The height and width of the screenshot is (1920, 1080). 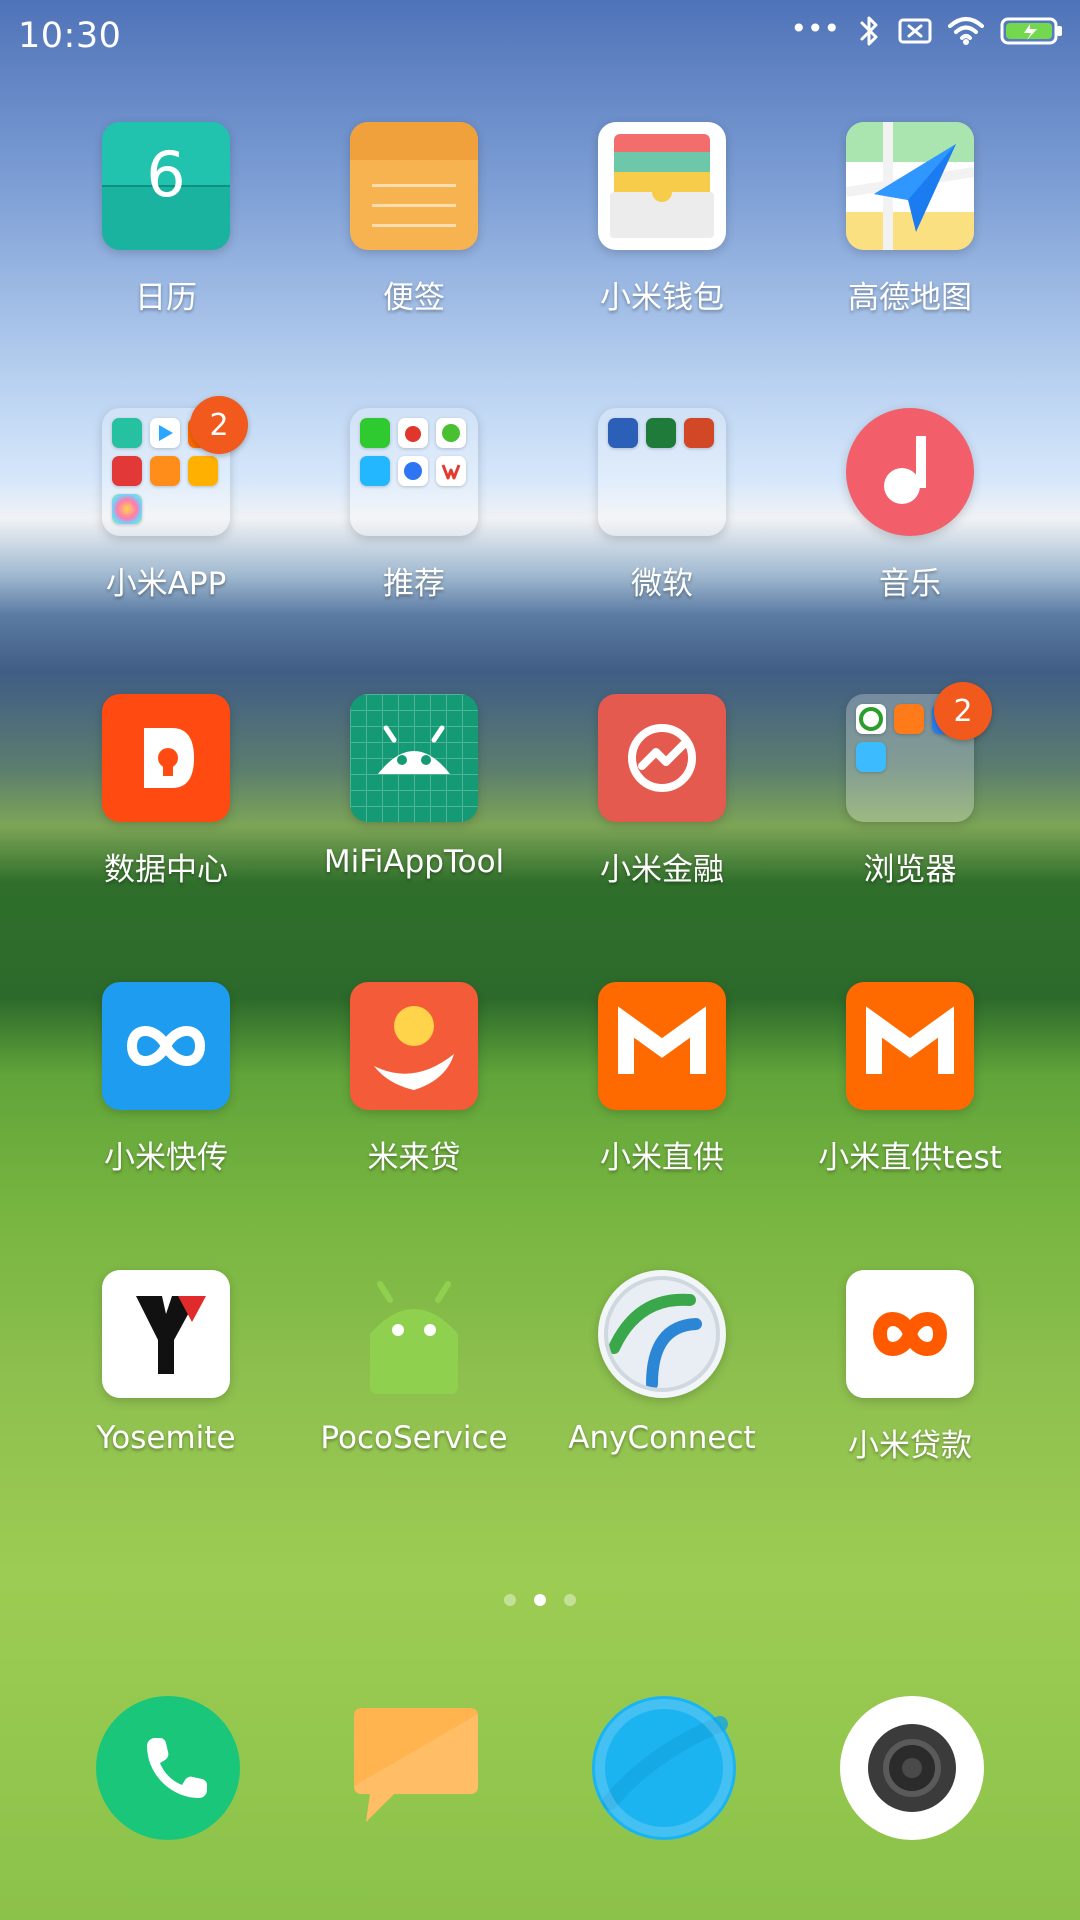 What do you see at coordinates (166, 870) in the screenshot?
I see `app-label: 数据中心` at bounding box center [166, 870].